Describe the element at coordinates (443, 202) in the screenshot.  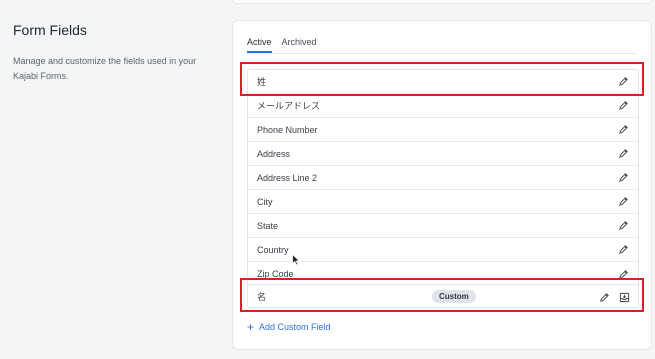
I see `field-row: City` at that location.